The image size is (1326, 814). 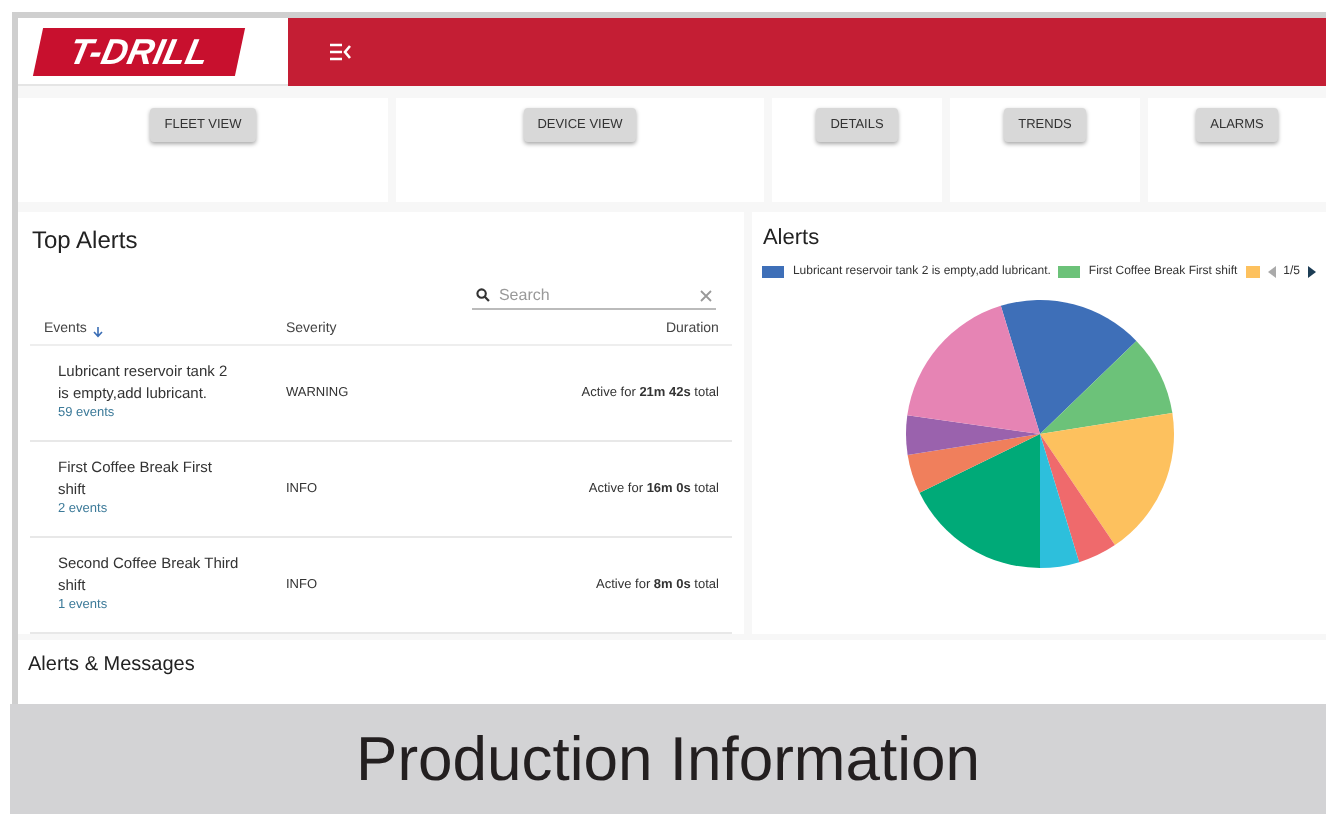 I want to click on next-page-icon, so click(x=1312, y=272).